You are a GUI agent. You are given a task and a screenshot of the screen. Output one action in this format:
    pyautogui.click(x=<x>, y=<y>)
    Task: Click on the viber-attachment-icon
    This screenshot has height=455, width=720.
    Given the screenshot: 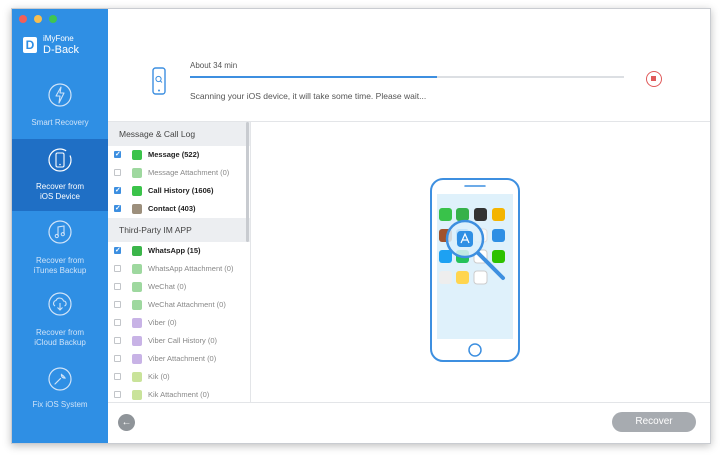 What is the action you would take?
    pyautogui.click(x=137, y=359)
    